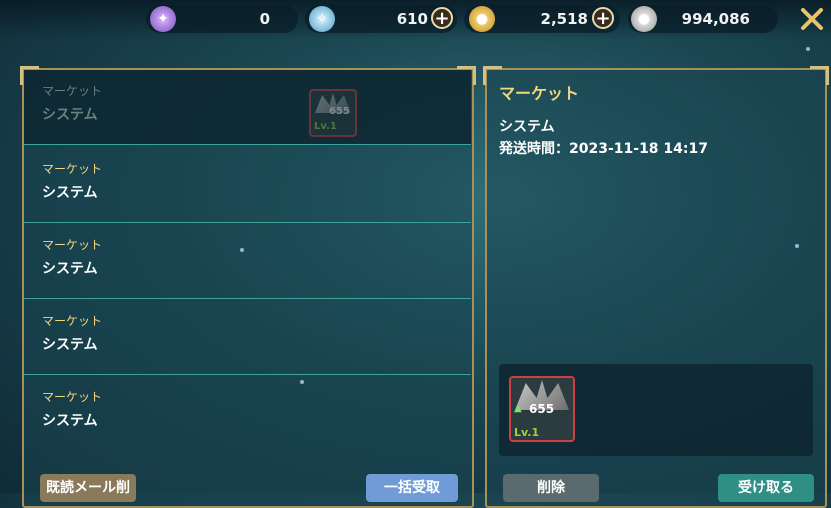  What do you see at coordinates (247, 185) in the screenshot?
I see `mail-item-2: マーケット システム` at bounding box center [247, 185].